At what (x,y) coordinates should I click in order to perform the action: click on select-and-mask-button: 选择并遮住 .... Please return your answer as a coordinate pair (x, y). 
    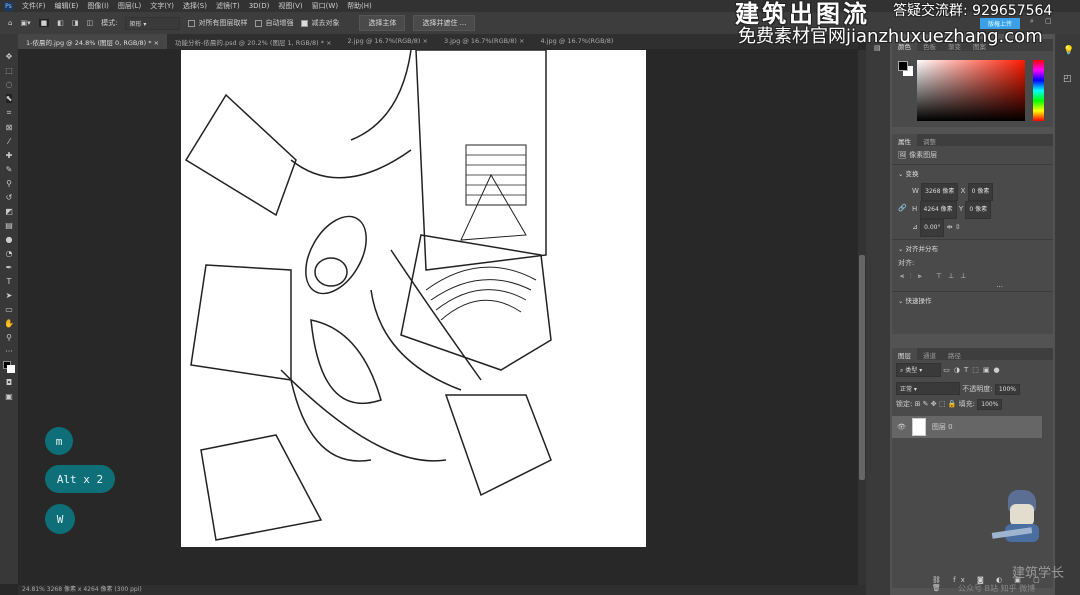
    Looking at the image, I should click on (444, 23).